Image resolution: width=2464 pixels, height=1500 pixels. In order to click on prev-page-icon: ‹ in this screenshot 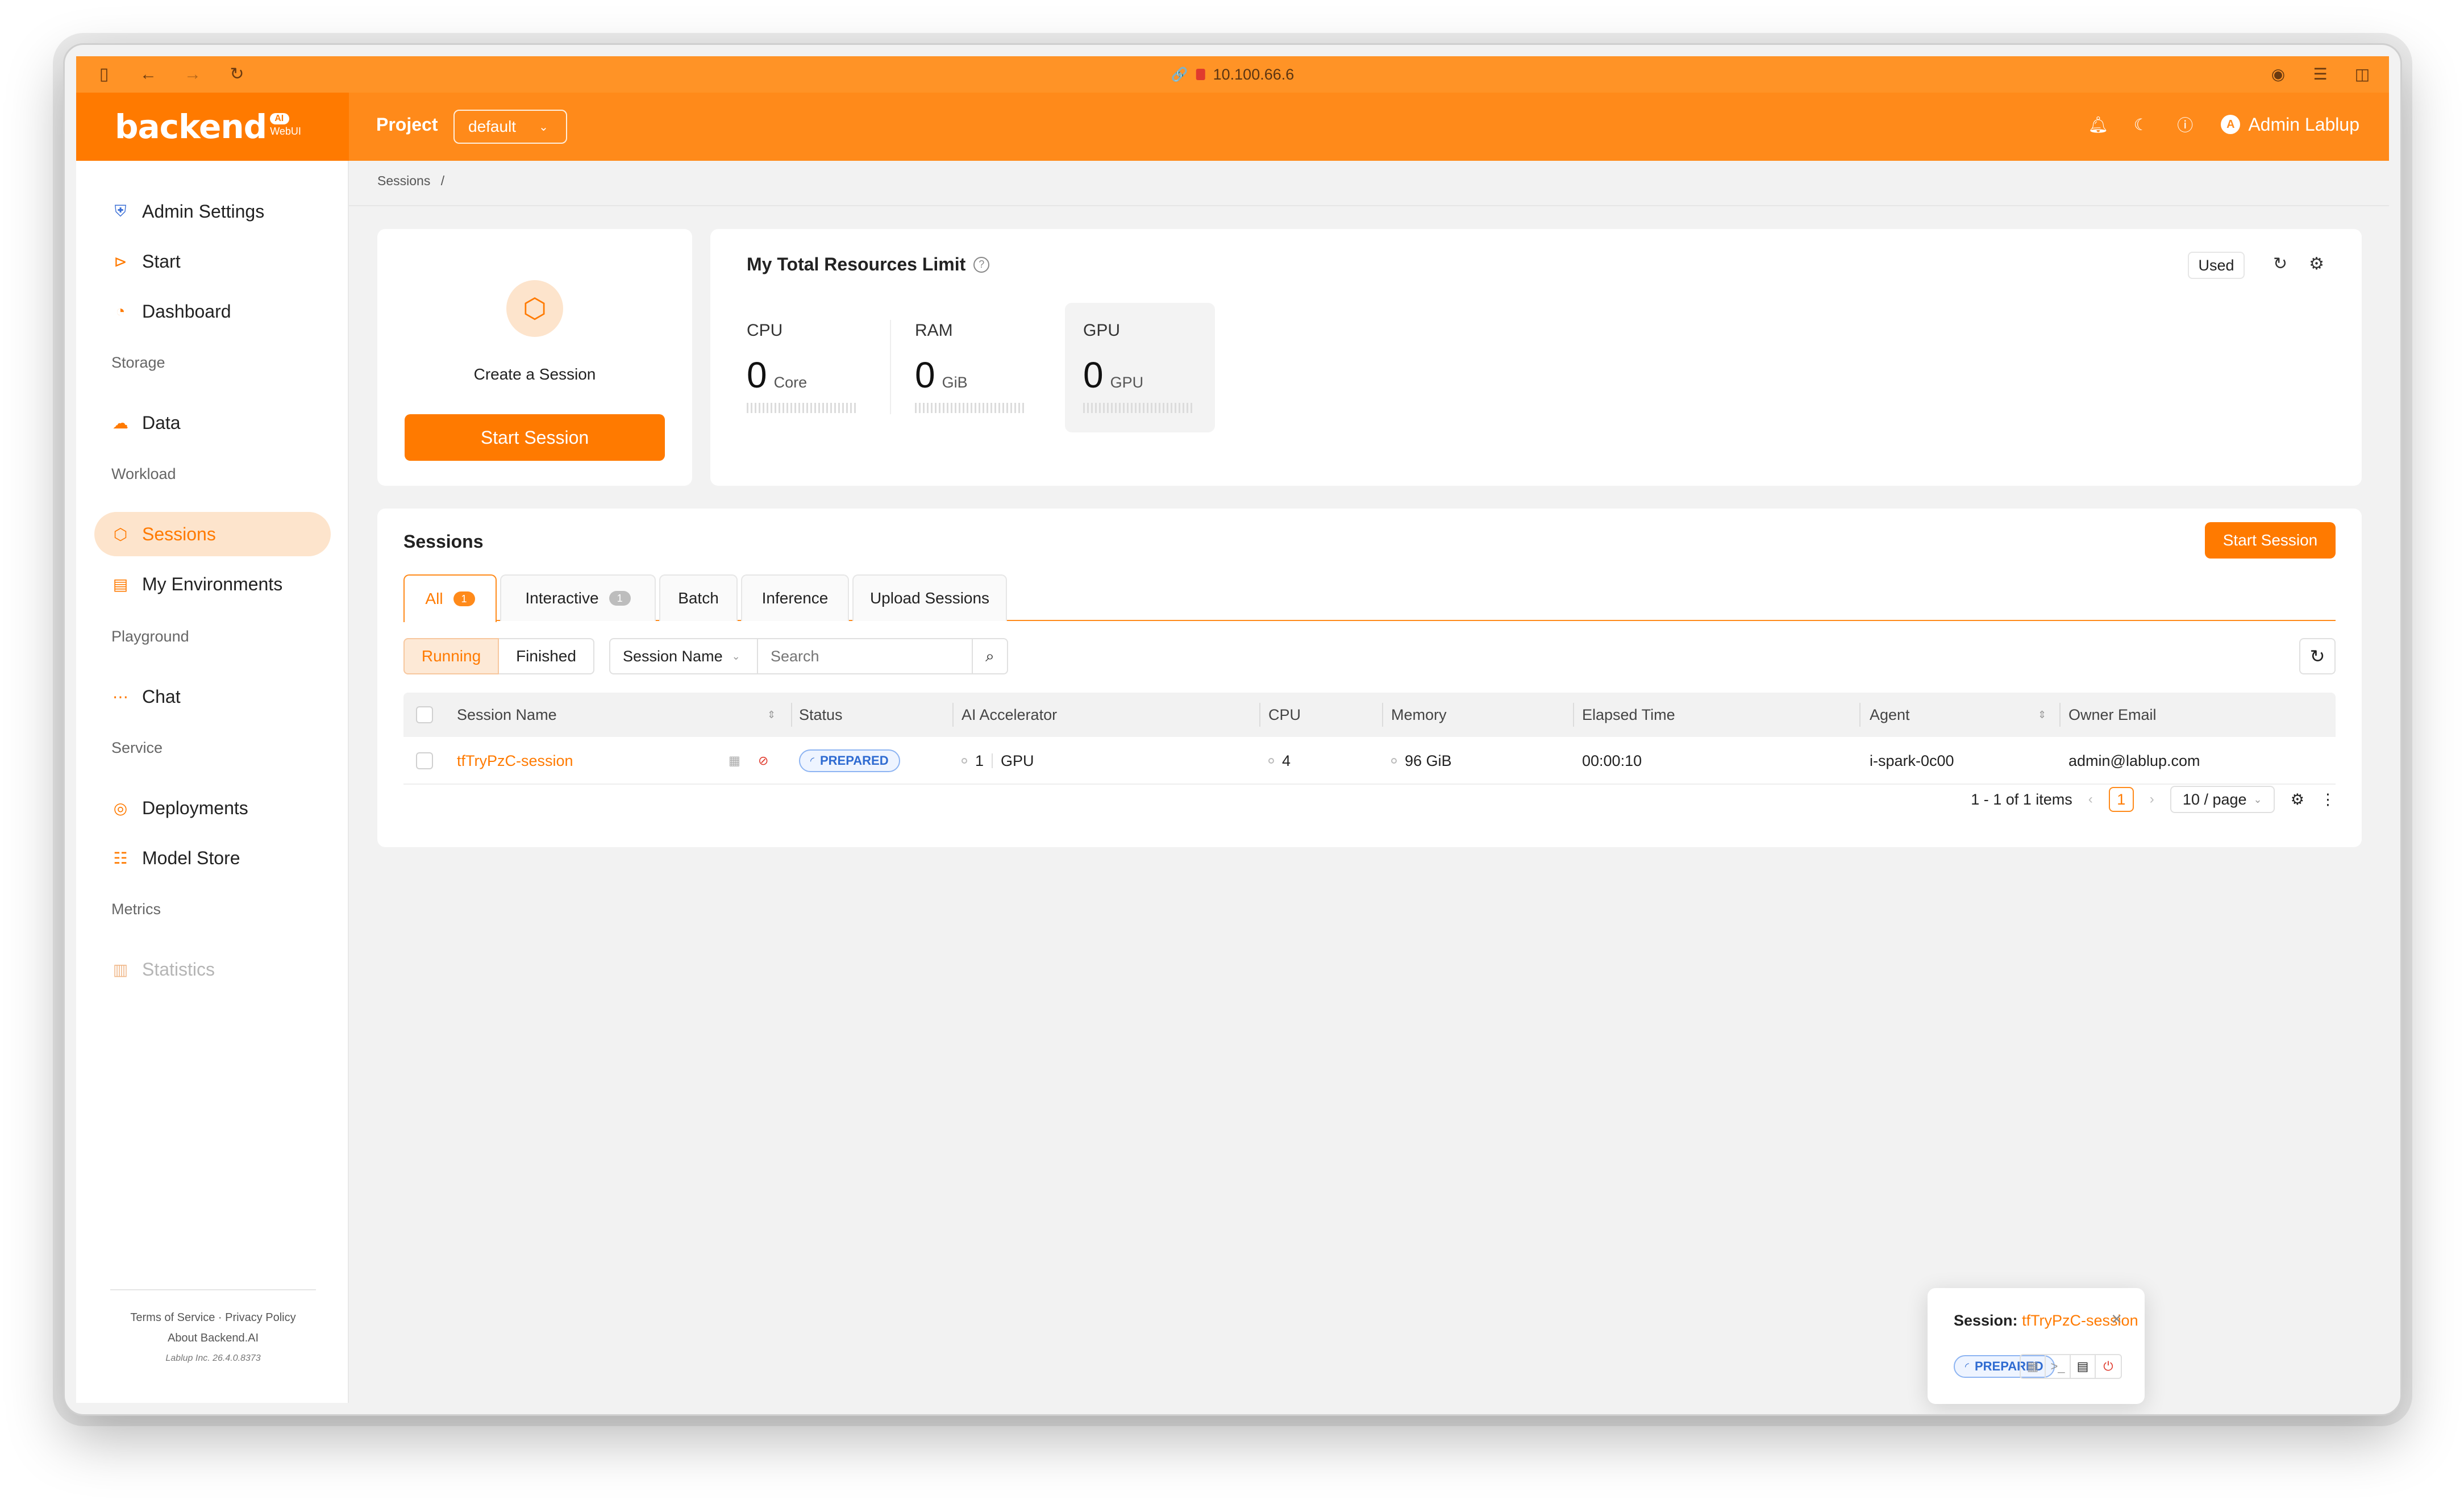, I will do `click(2090, 799)`.